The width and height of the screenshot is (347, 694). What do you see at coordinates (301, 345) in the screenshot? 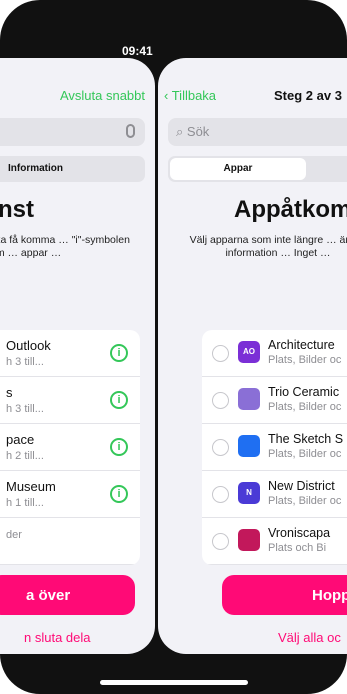
I see `item-name: Architecture` at bounding box center [301, 345].